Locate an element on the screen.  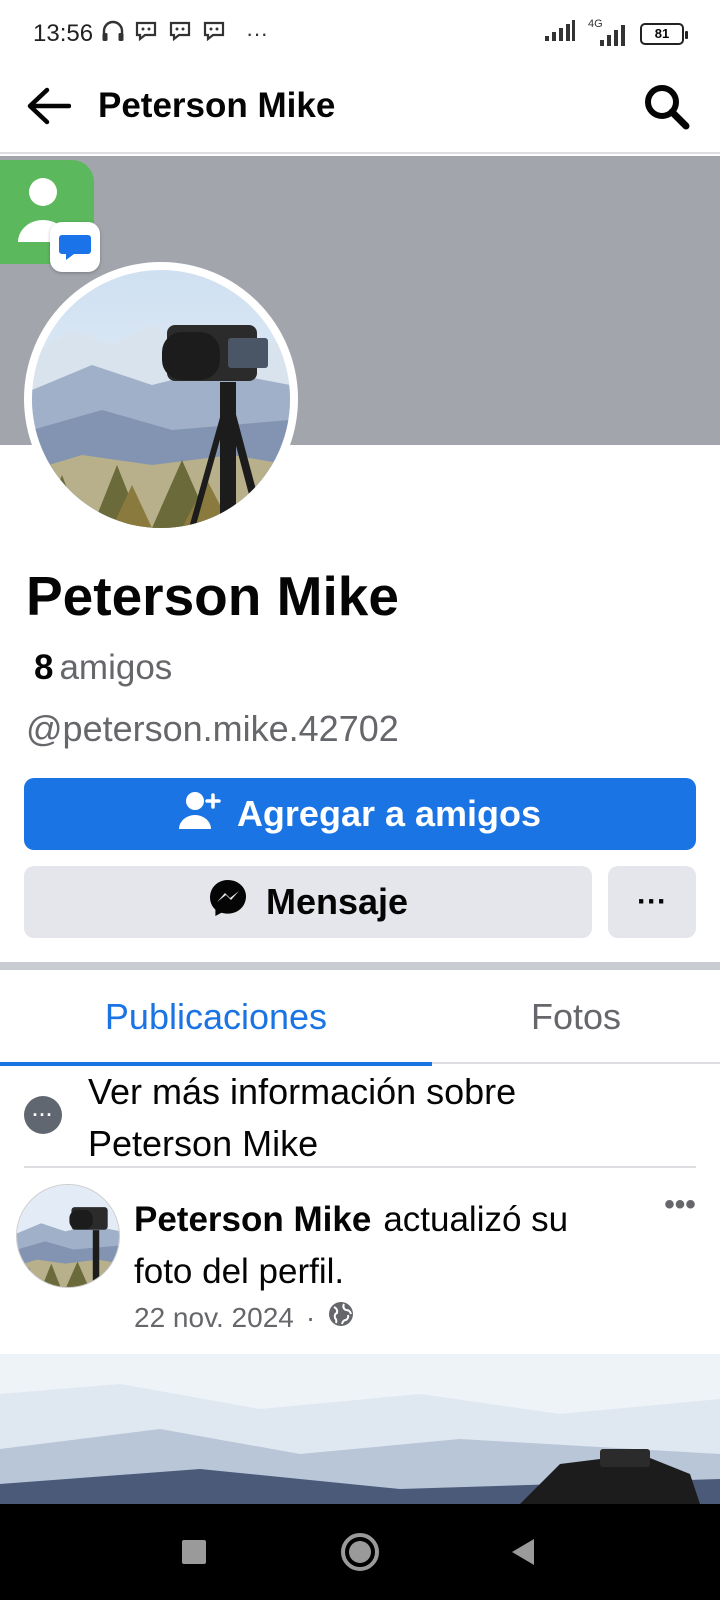
add-friend-label: Agregar a amigos is located at coordinates (389, 813).